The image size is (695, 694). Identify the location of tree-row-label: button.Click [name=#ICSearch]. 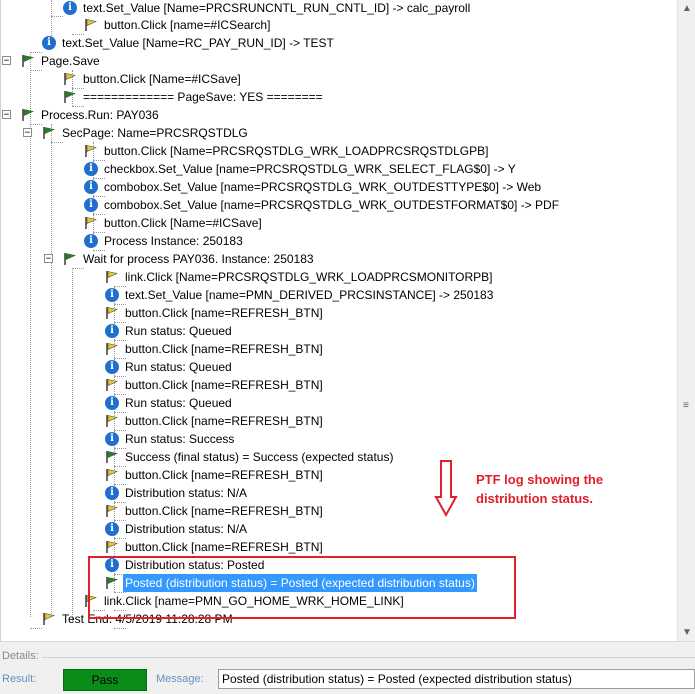
(187, 25).